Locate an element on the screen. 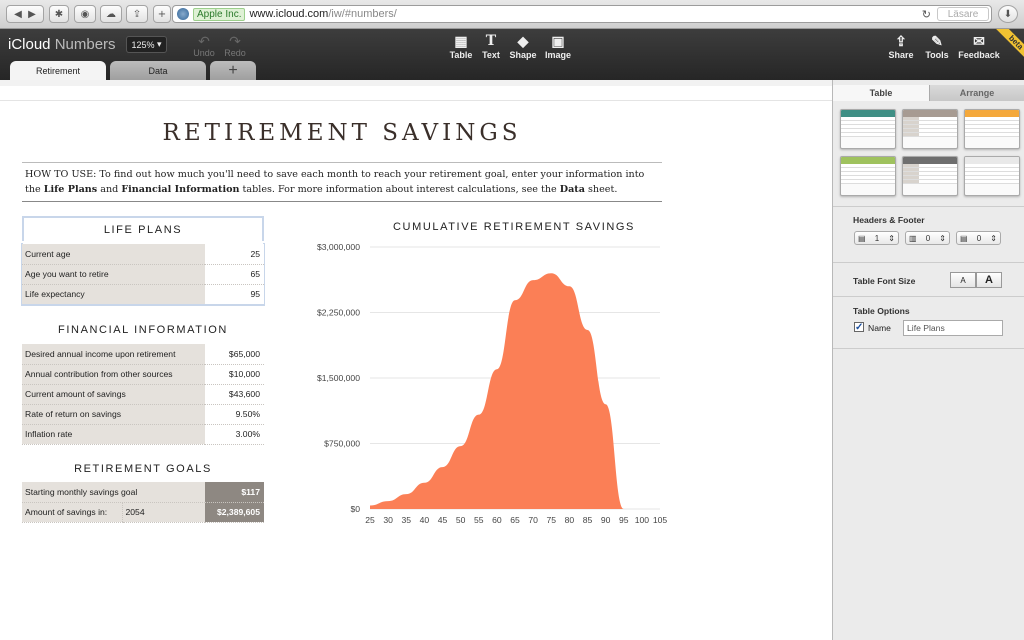  table-row: Inflation rate 3.00% is located at coordinates (143, 434).